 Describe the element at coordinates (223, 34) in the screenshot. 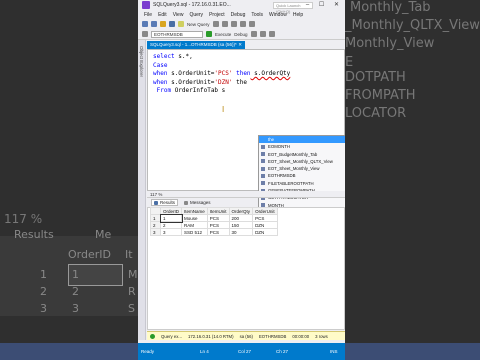

I see `execute-button: Execute` at that location.